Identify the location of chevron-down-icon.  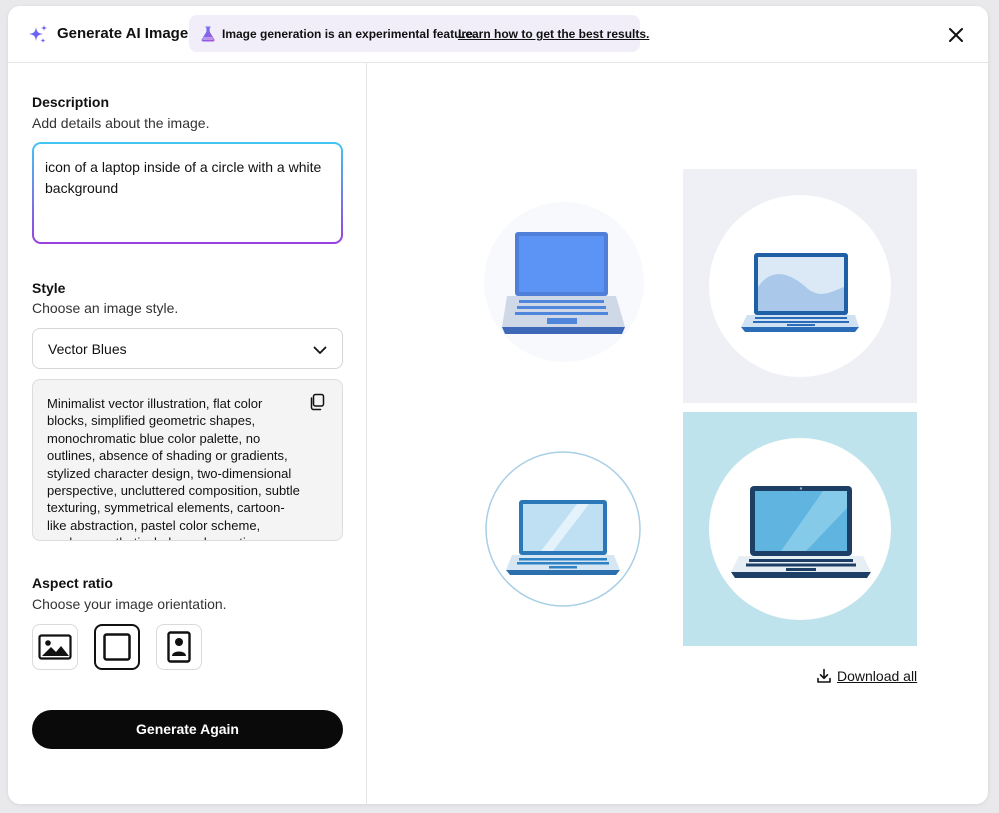
(320, 350).